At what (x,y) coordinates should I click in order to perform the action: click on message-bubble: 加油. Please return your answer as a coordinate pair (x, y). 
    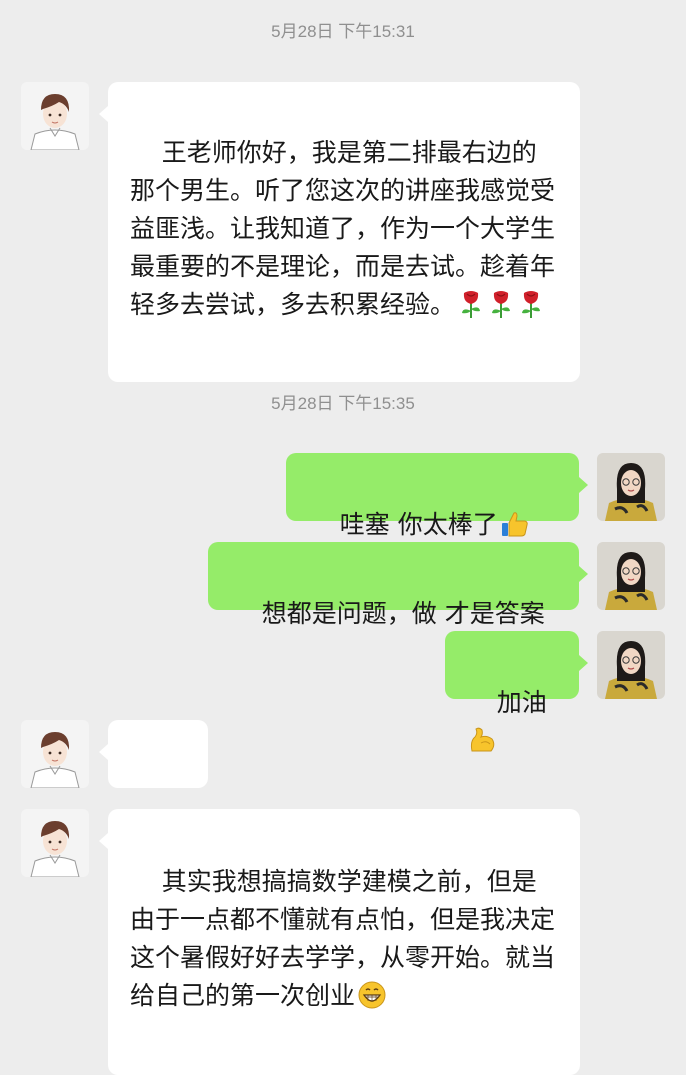
    Looking at the image, I should click on (516, 691).